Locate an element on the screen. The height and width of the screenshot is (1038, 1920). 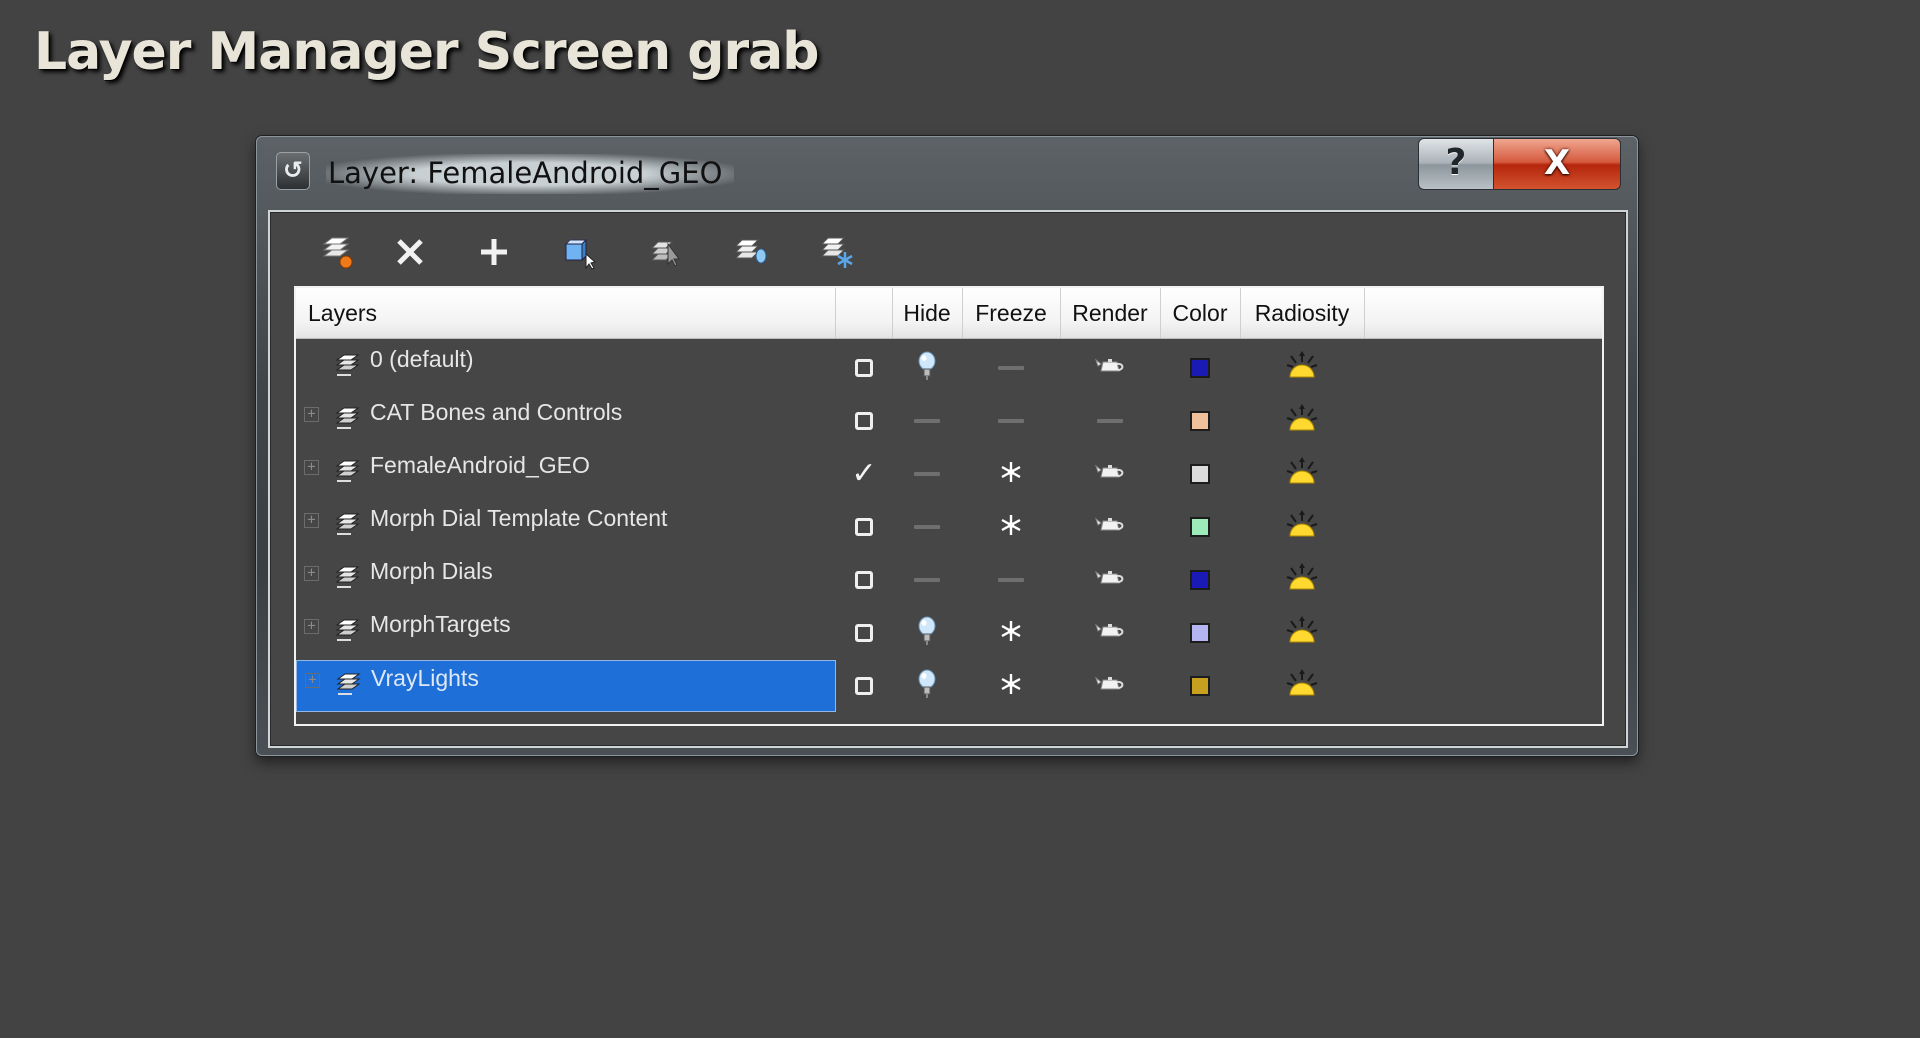
hide-bulb-icon is located at coordinates (927, 633).